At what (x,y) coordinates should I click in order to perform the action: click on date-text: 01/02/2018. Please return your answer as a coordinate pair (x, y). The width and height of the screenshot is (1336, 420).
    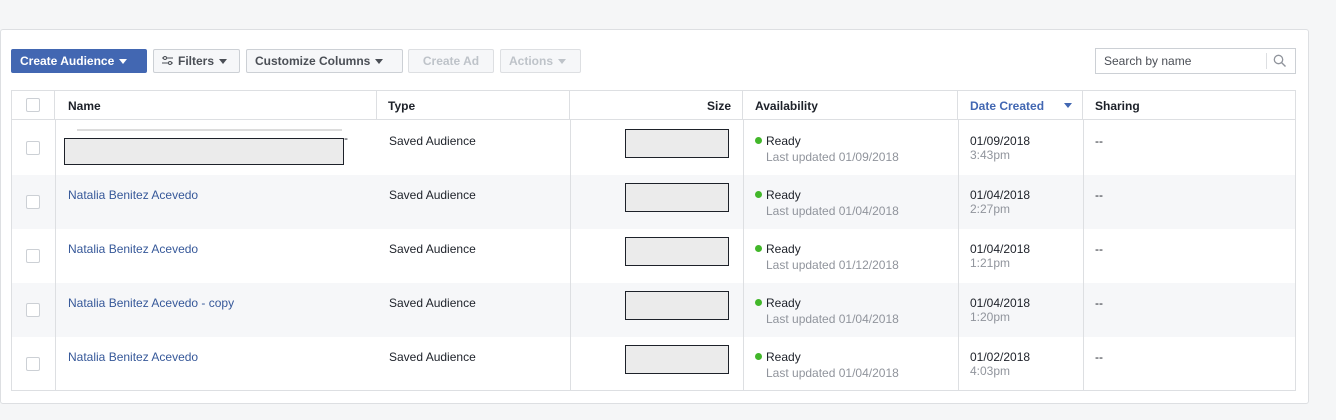
    Looking at the image, I should click on (1000, 357).